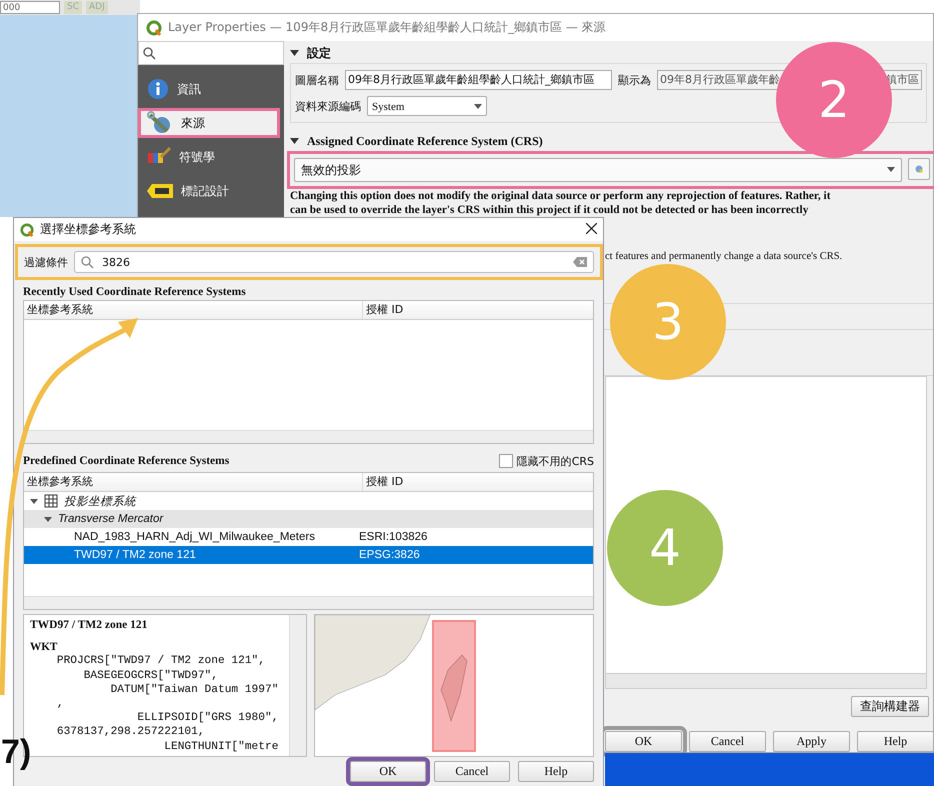 Image resolution: width=934 pixels, height=786 pixels. Describe the element at coordinates (478, 80) in the screenshot. I see `layer-name-field: 09年8月行政區單歲年齡組學齡人口統計_鄉鎮市區` at that location.